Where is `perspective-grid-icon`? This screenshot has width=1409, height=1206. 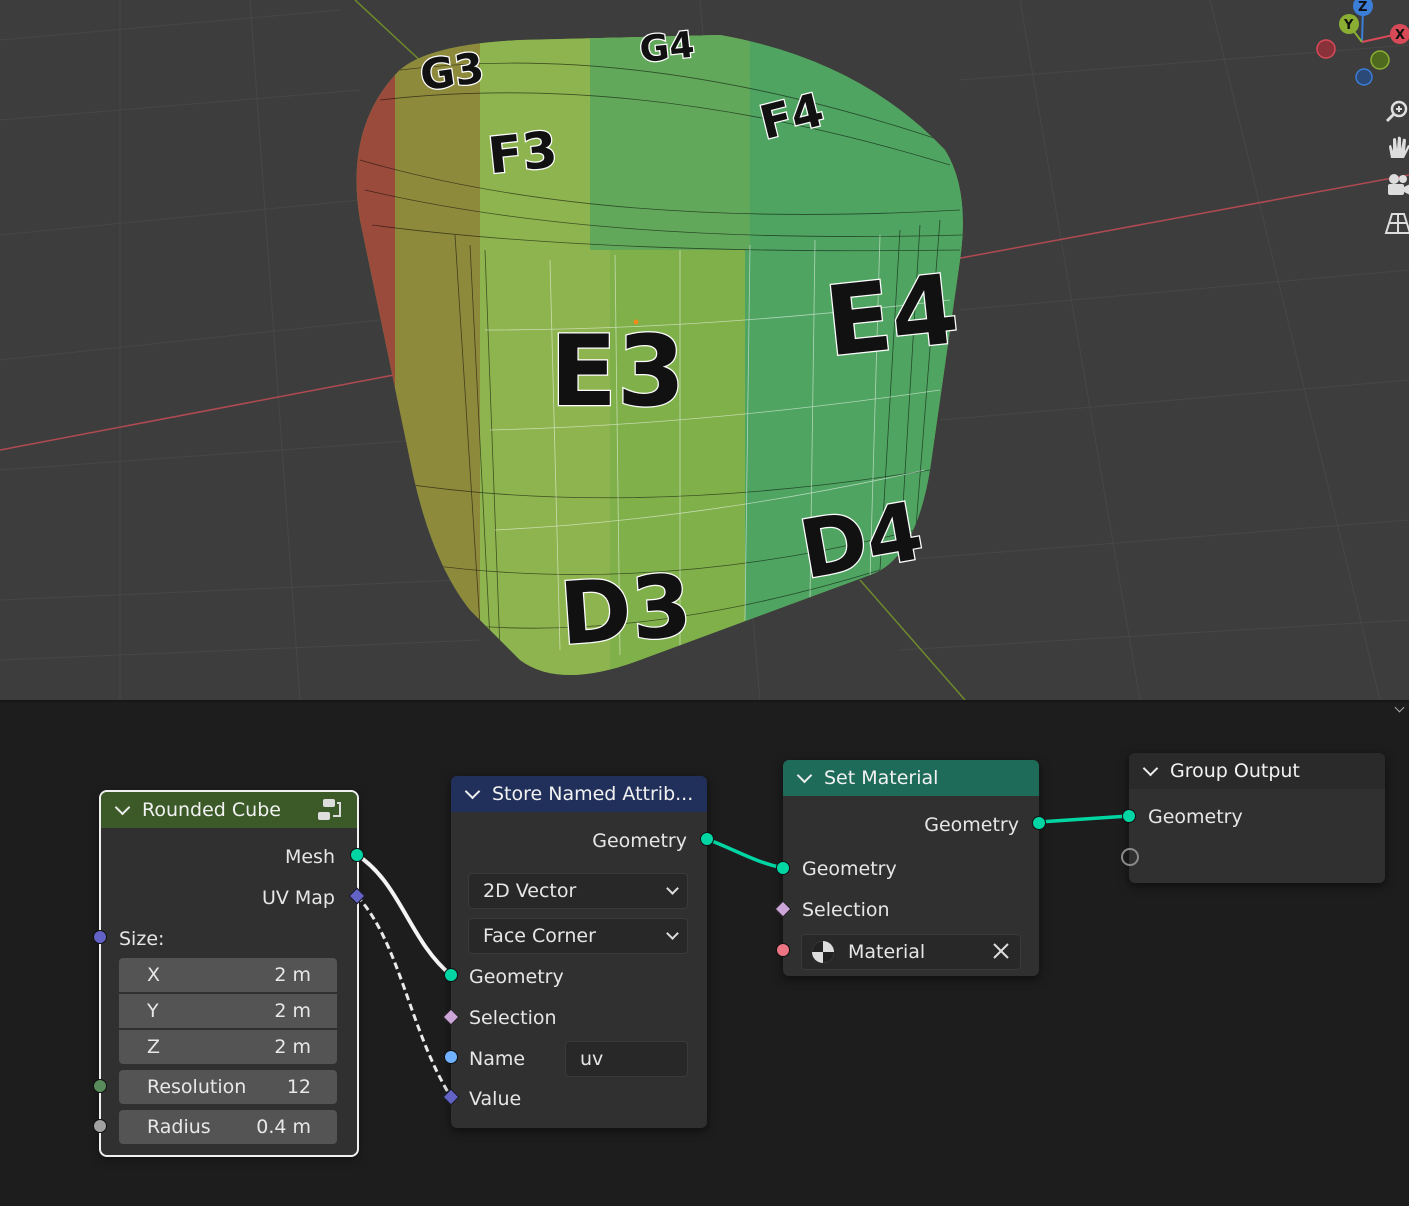 perspective-grid-icon is located at coordinates (1395, 223).